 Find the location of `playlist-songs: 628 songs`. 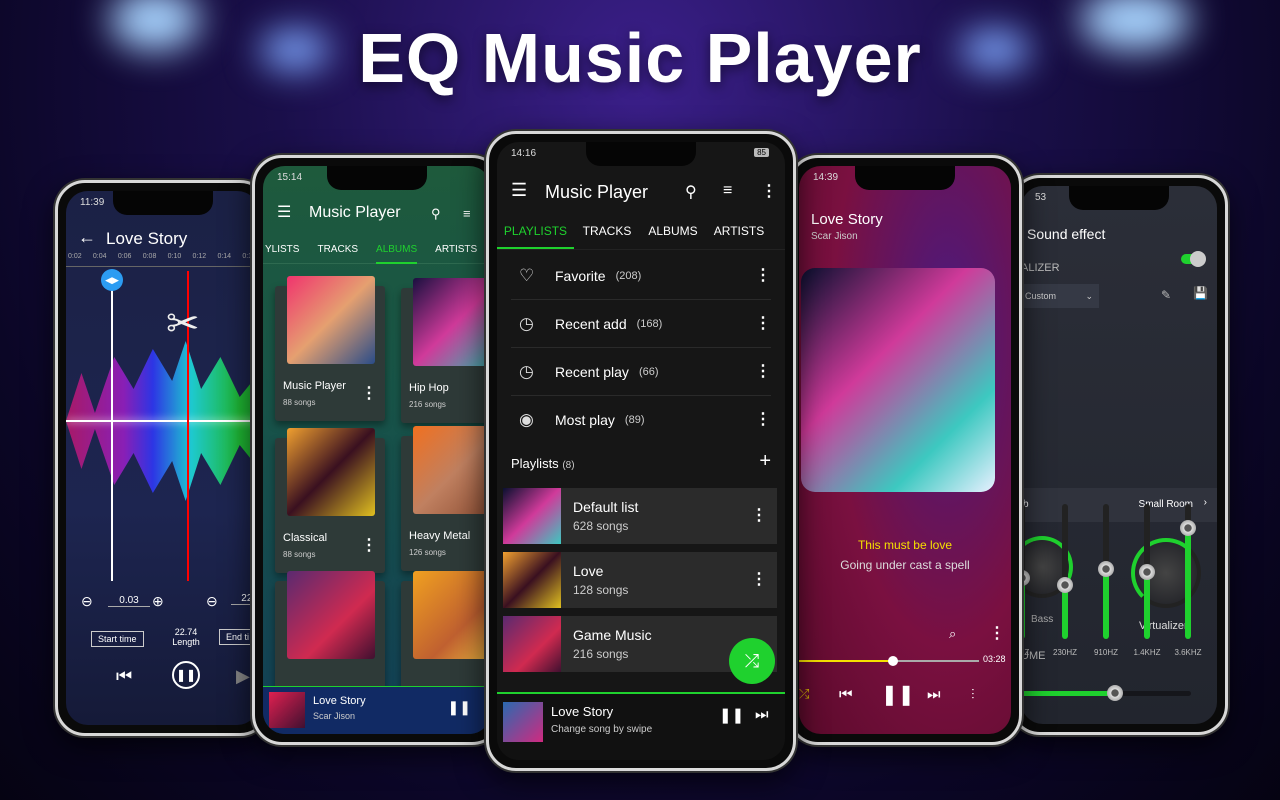

playlist-songs: 628 songs is located at coordinates (601, 526).